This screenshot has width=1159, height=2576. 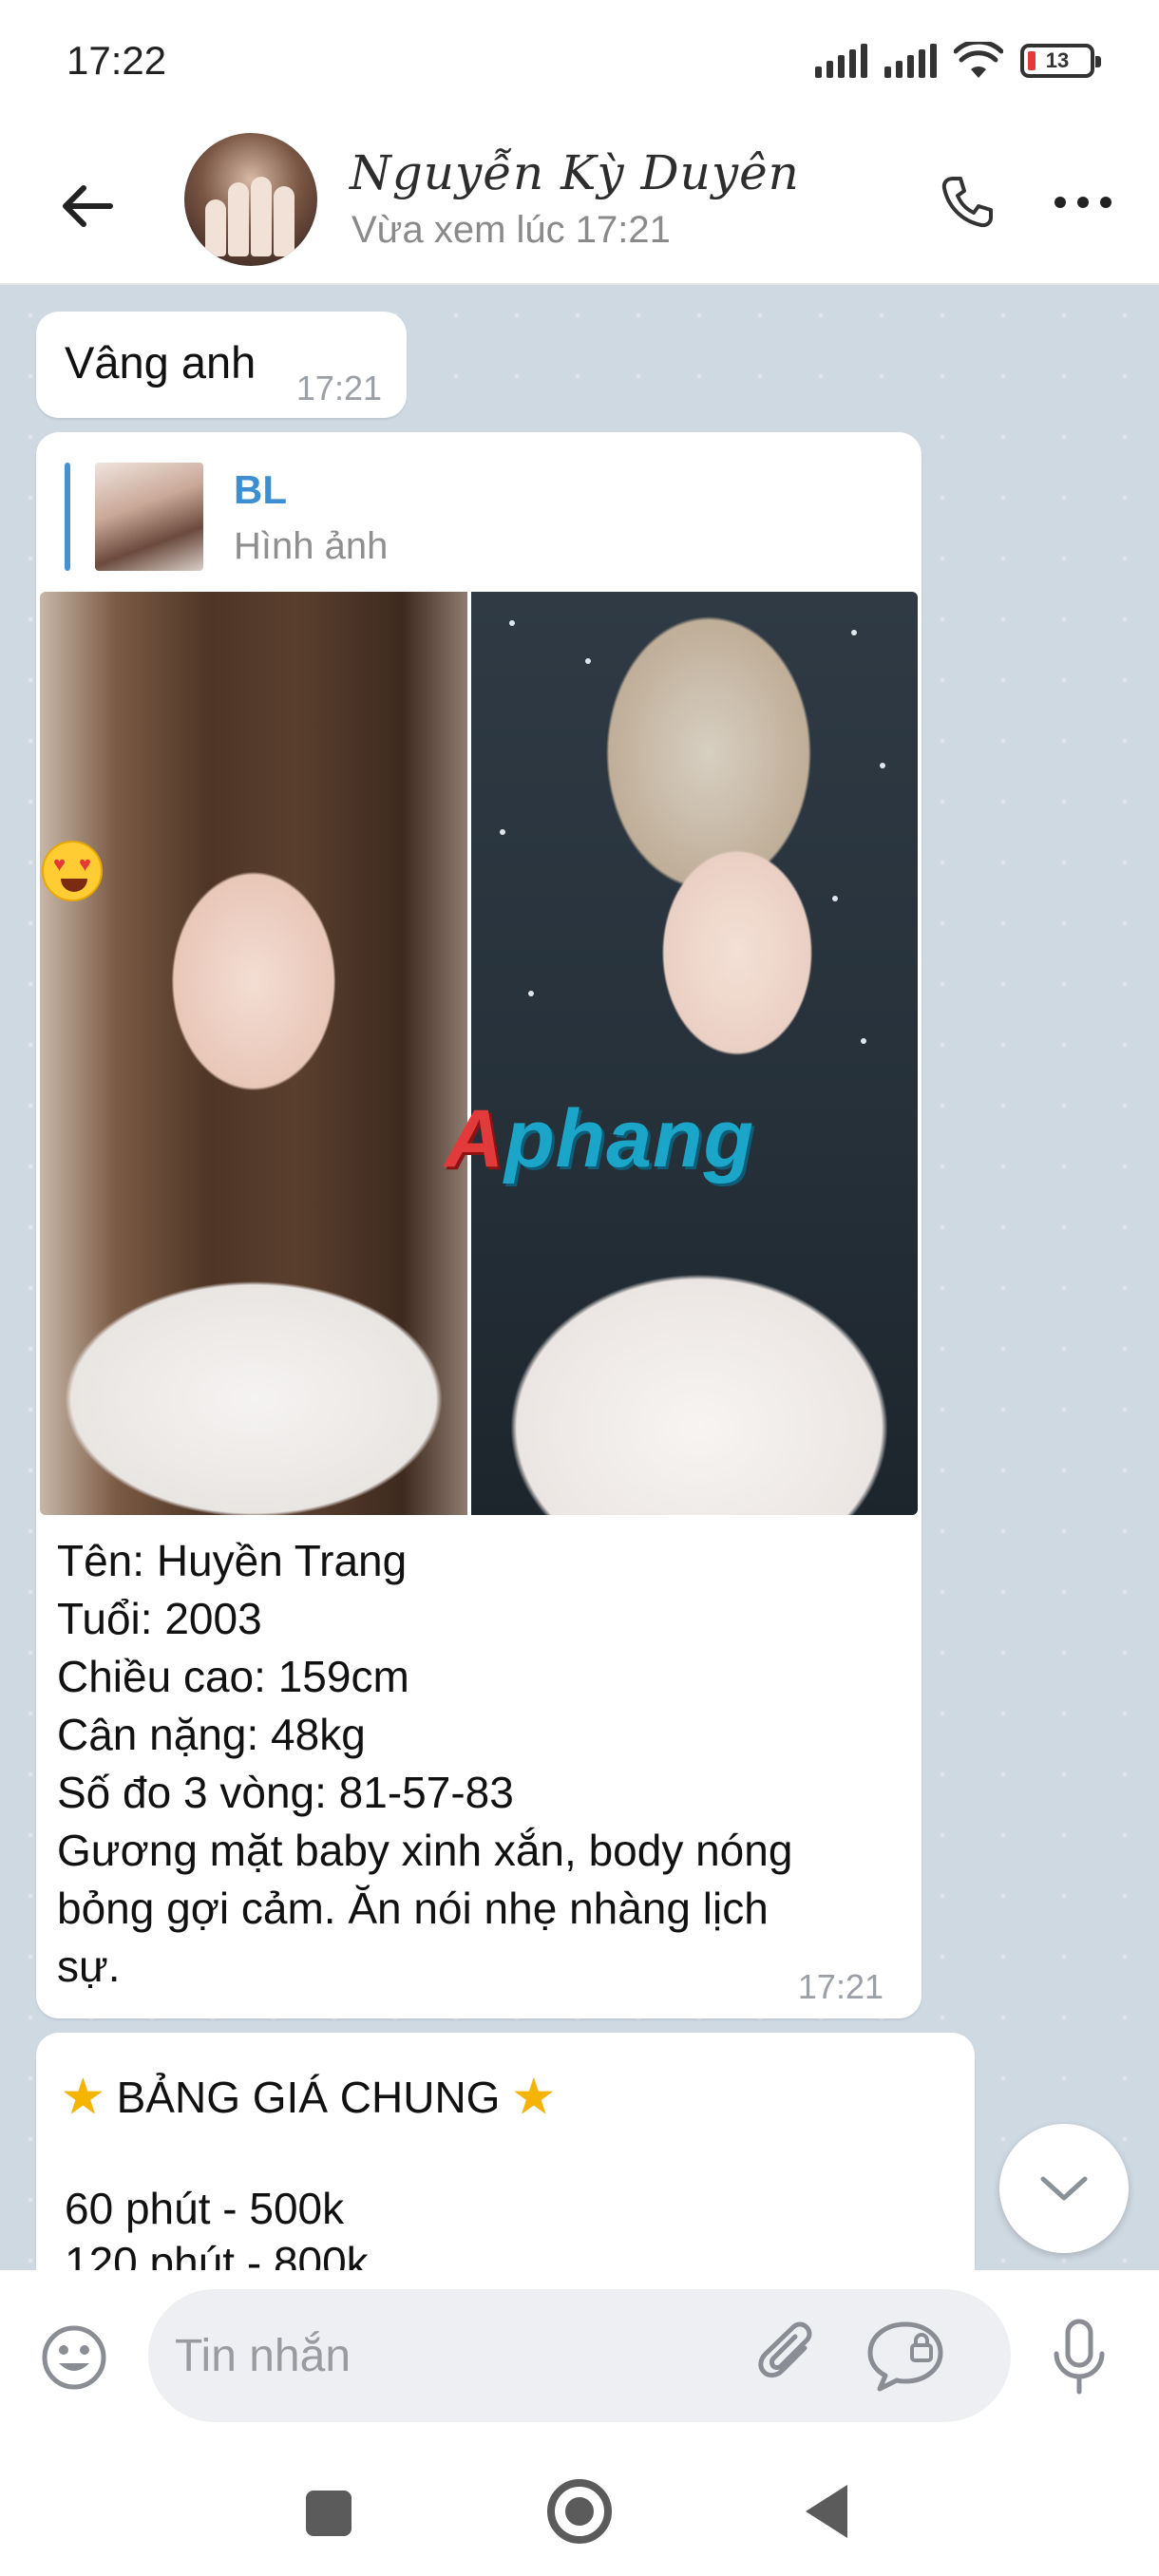 I want to click on price-title: ★ BẢNG GIÁ CHUNG ★, so click(x=308, y=2097).